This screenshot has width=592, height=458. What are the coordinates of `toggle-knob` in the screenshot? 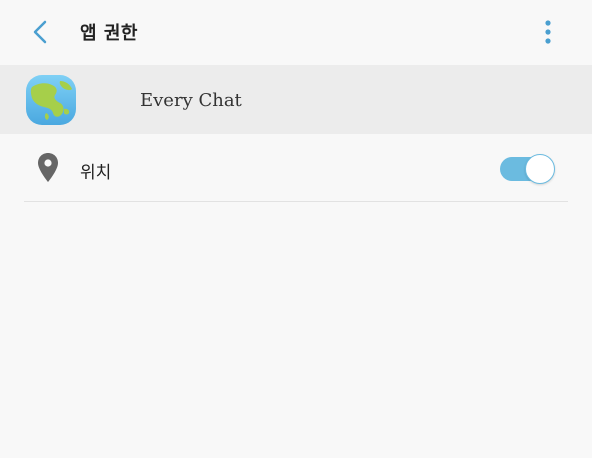 It's located at (540, 169).